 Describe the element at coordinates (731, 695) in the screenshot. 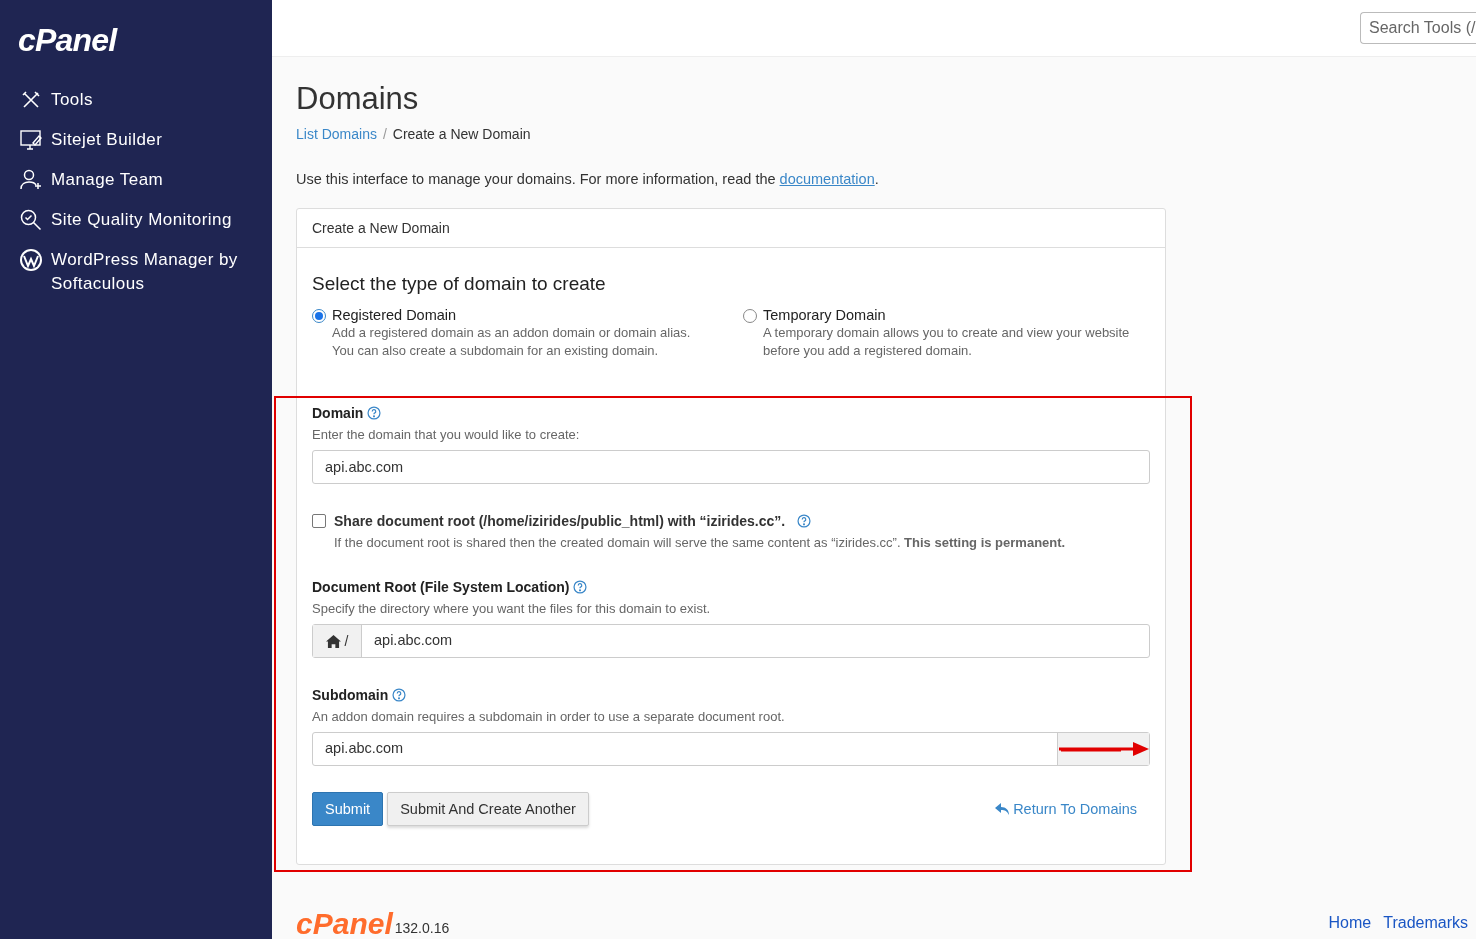

I see `field-label: Subdomain` at that location.